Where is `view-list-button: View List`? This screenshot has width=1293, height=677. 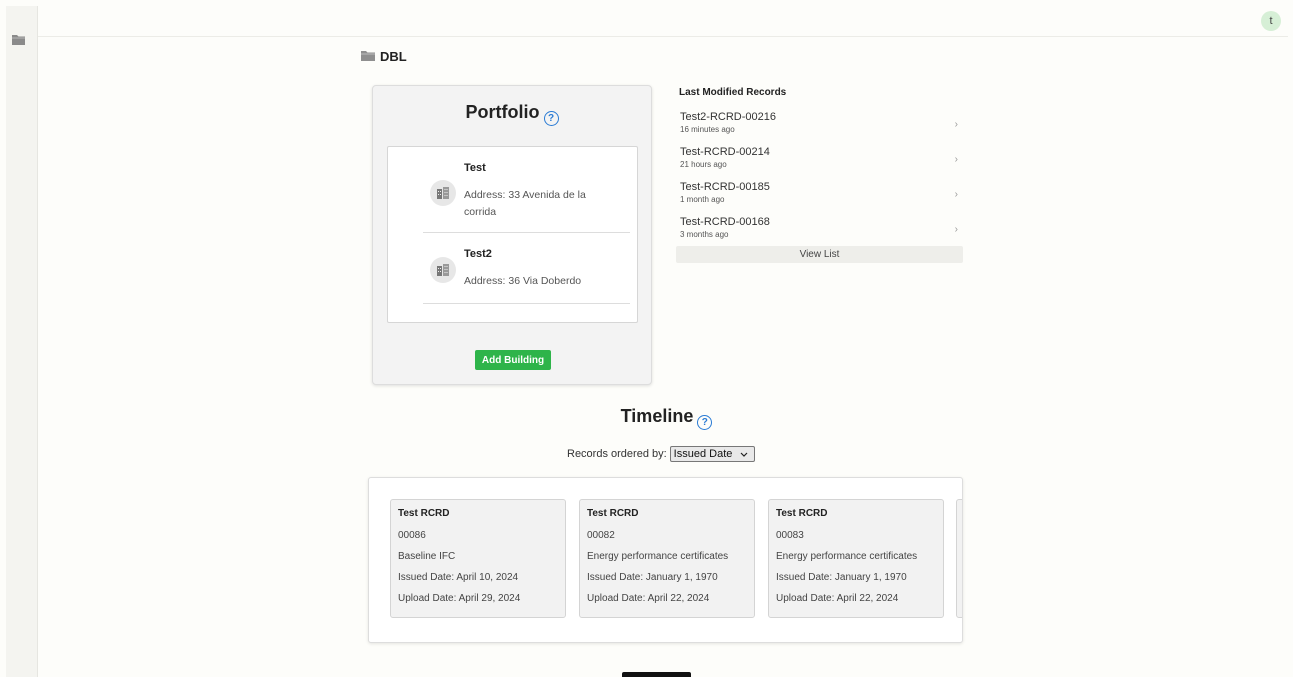 view-list-button: View List is located at coordinates (819, 254).